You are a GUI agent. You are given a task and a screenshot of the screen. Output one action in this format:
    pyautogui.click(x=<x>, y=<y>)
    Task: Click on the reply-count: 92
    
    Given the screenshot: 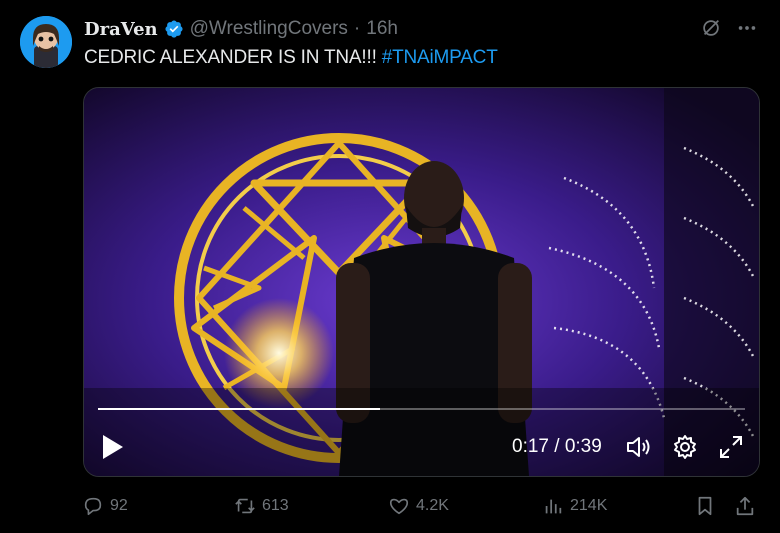 What is the action you would take?
    pyautogui.click(x=119, y=505)
    